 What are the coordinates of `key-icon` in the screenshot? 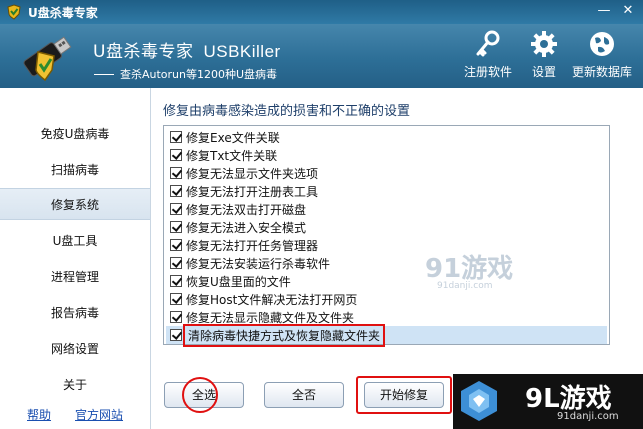 It's located at (488, 44).